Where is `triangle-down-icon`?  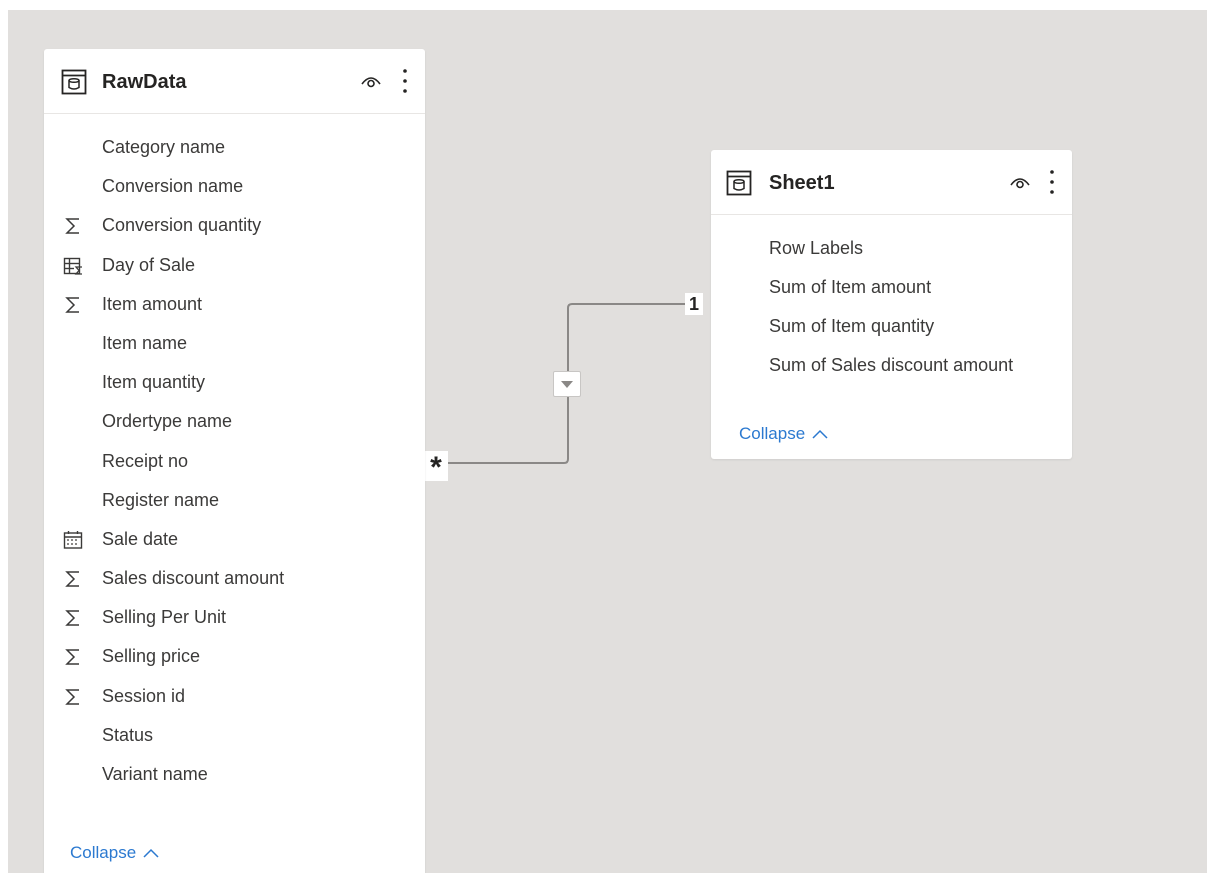 triangle-down-icon is located at coordinates (567, 384).